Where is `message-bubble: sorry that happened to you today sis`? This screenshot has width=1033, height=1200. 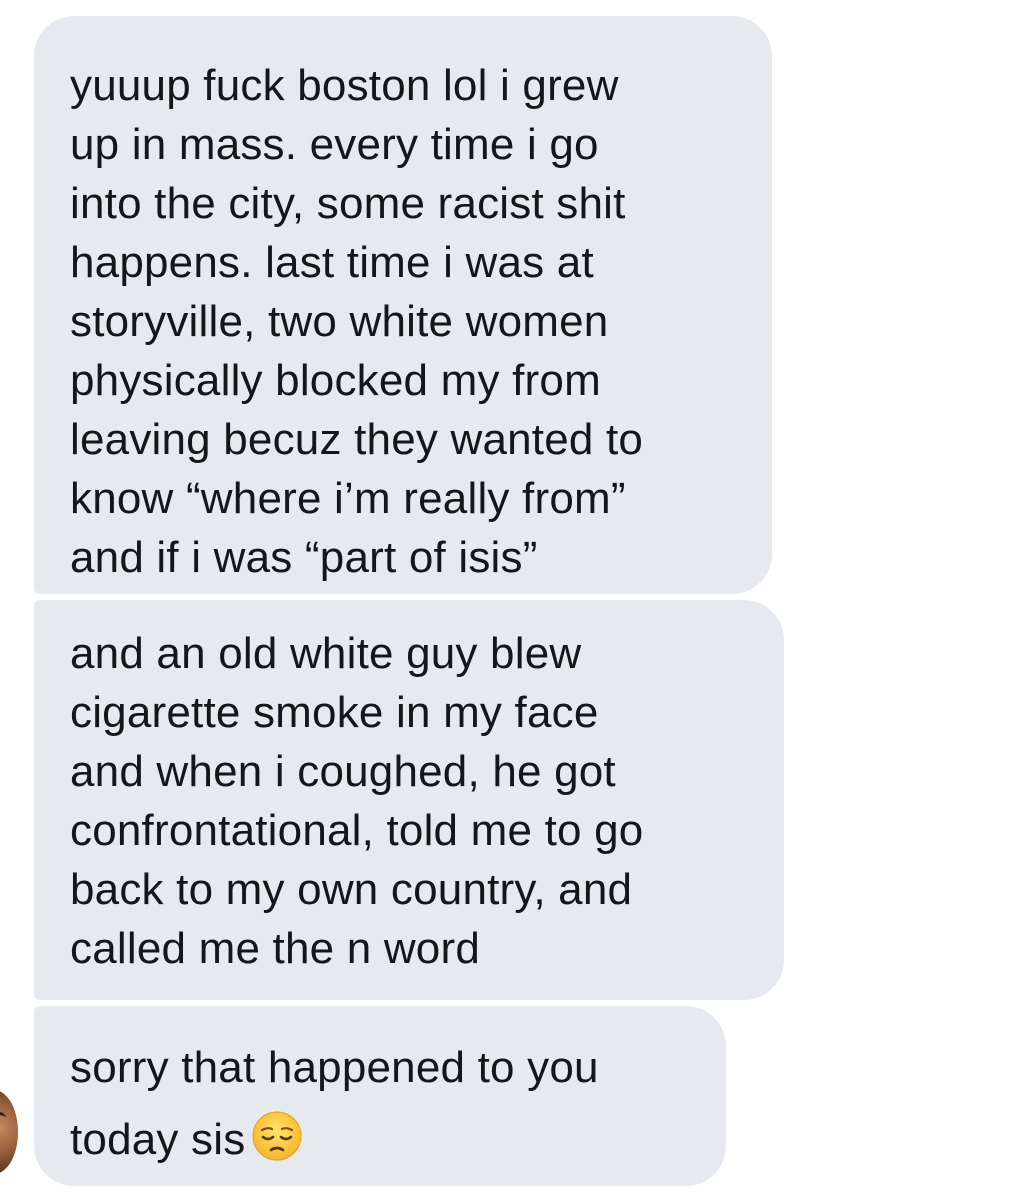 message-bubble: sorry that happened to you today sis is located at coordinates (380, 1096).